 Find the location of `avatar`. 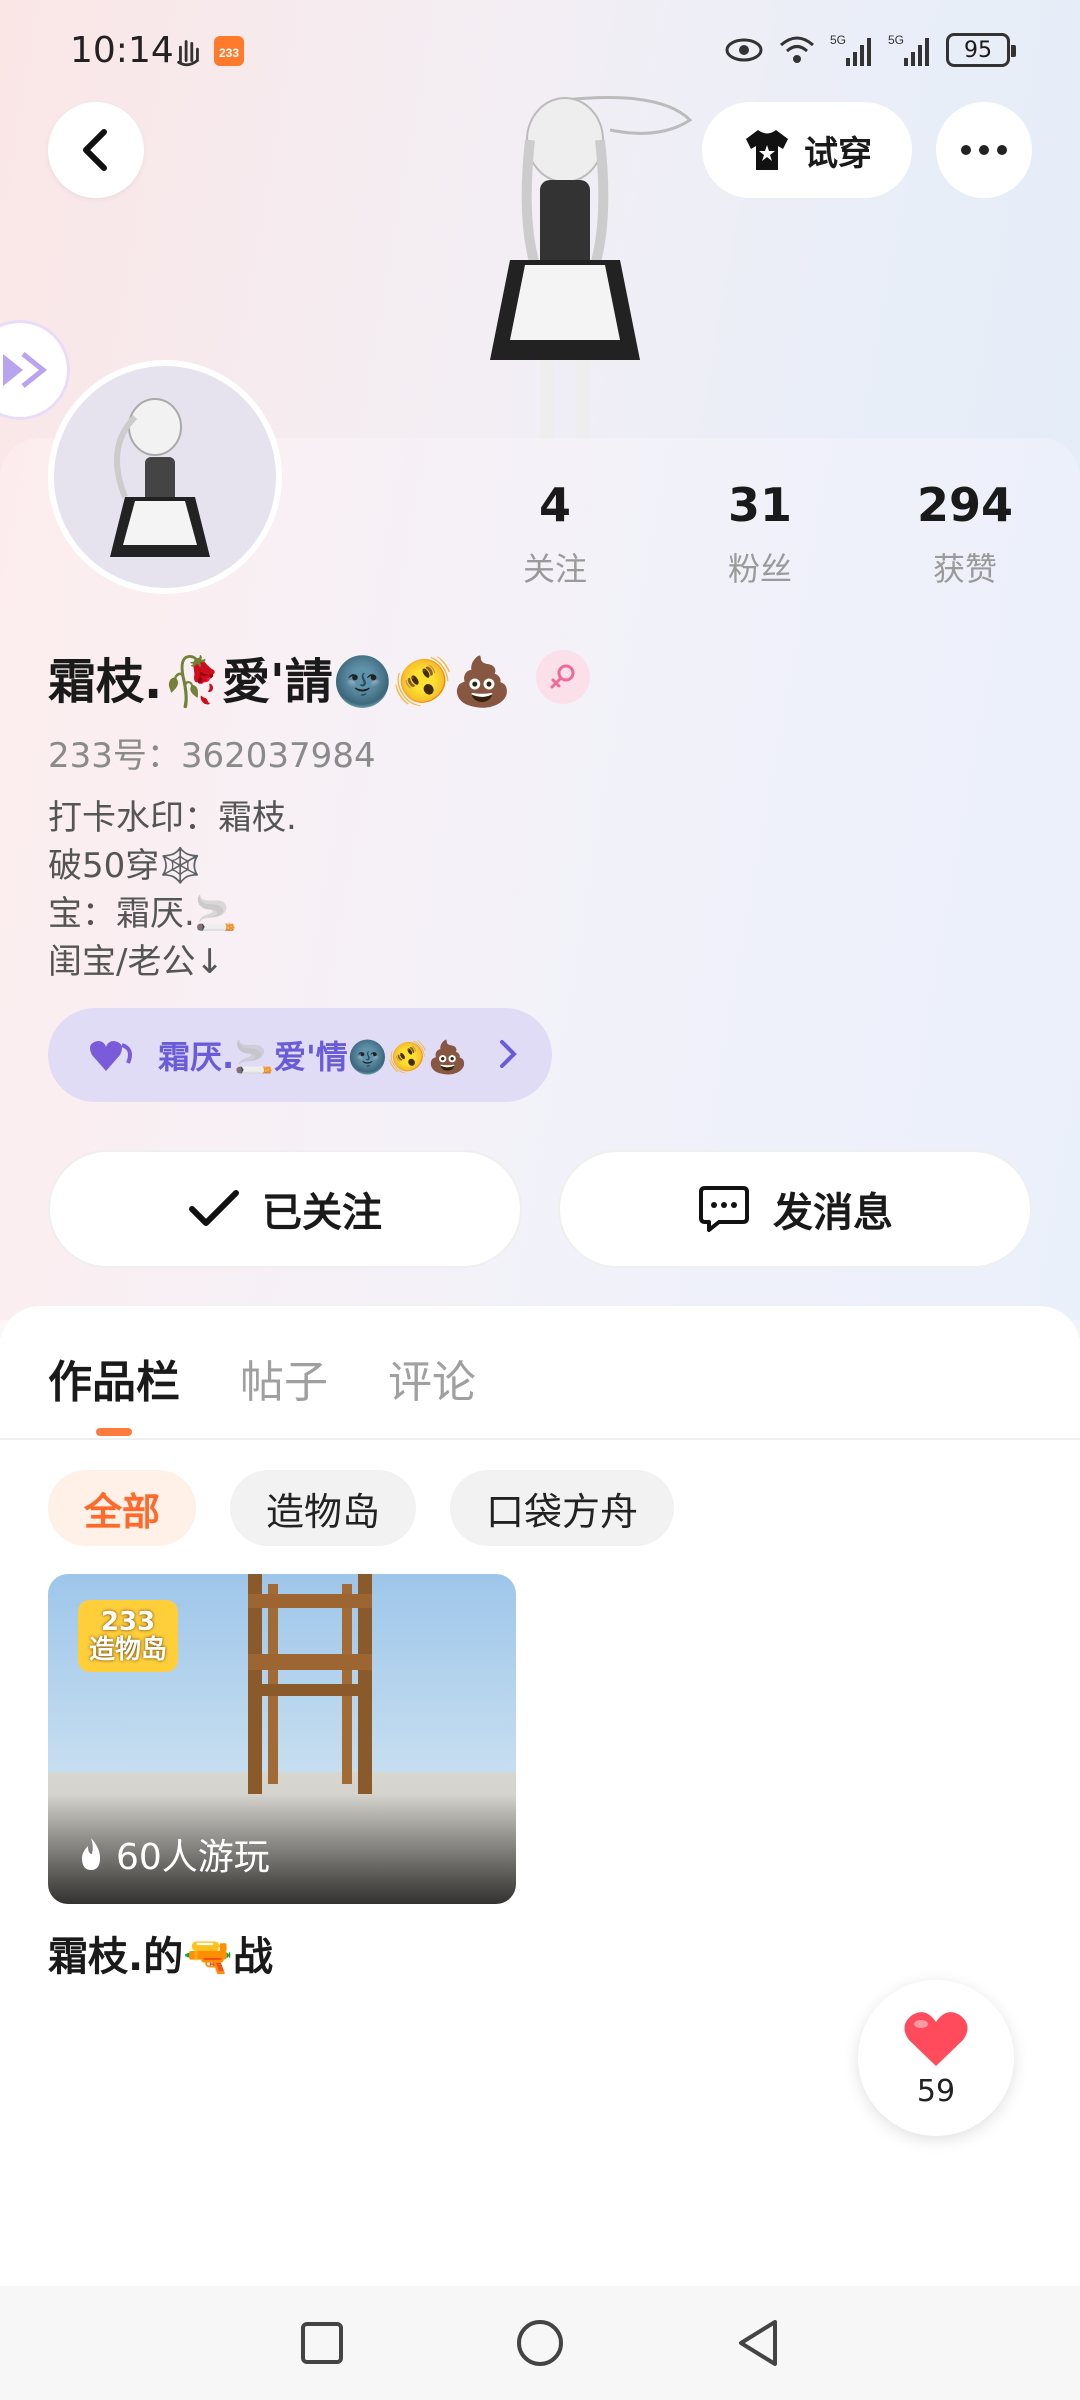

avatar is located at coordinates (165, 477).